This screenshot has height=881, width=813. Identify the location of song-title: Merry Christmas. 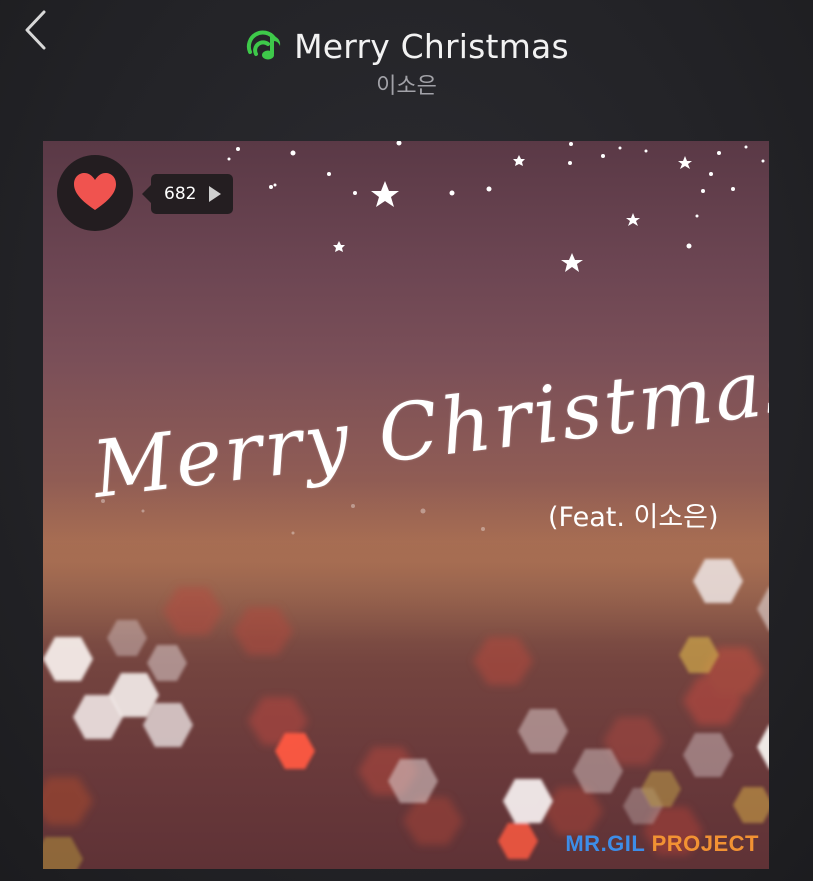
(431, 46).